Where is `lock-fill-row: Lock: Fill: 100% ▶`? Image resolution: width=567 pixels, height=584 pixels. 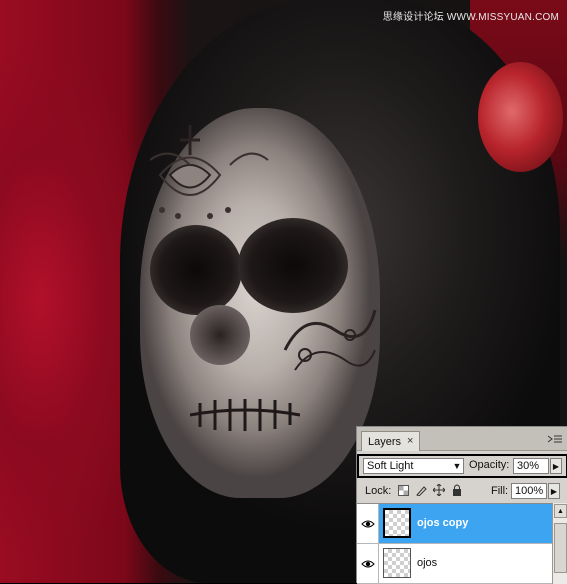
lock-fill-row: Lock: Fill: 100% ▶ is located at coordinates (462, 492).